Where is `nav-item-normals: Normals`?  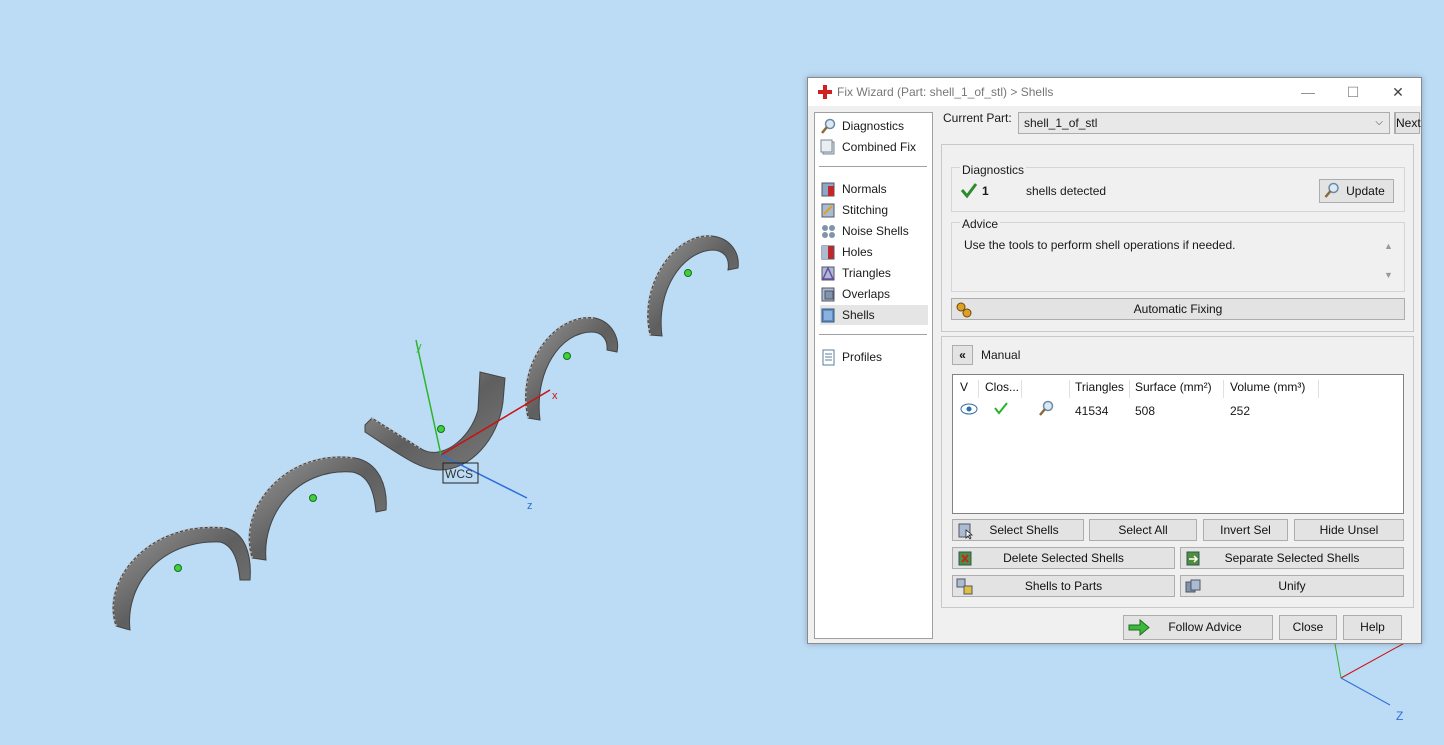 nav-item-normals: Normals is located at coordinates (874, 189).